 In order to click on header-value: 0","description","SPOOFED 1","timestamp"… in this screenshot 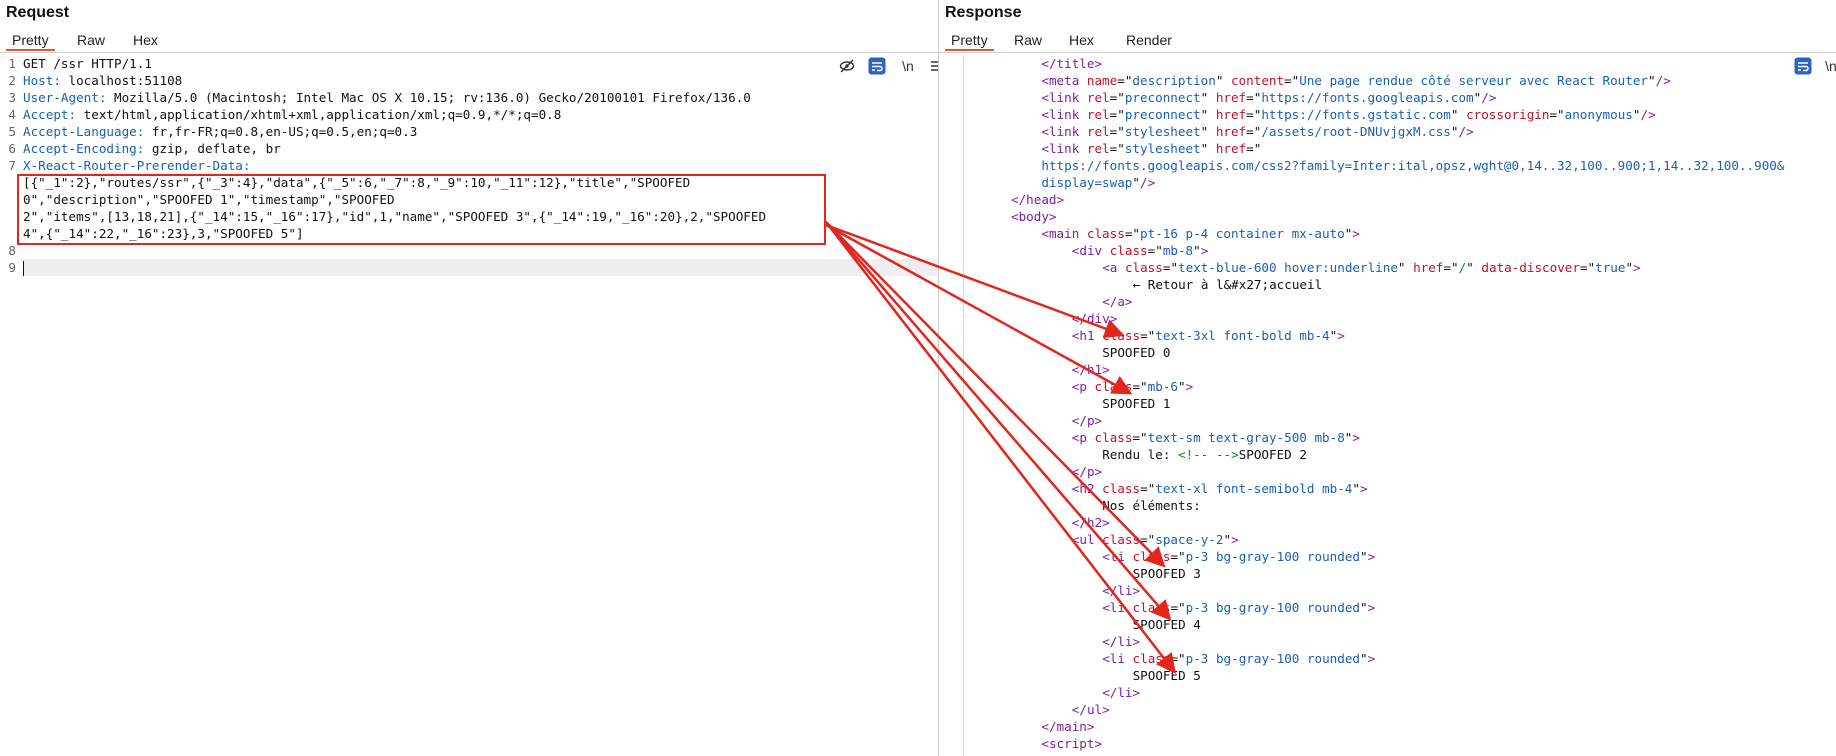, I will do `click(209, 199)`.